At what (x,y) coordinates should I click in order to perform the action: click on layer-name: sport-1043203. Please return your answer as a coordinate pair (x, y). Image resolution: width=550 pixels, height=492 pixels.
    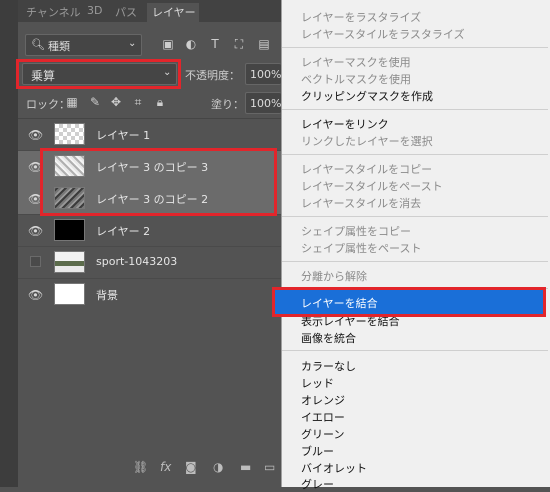
    Looking at the image, I should click on (137, 261).